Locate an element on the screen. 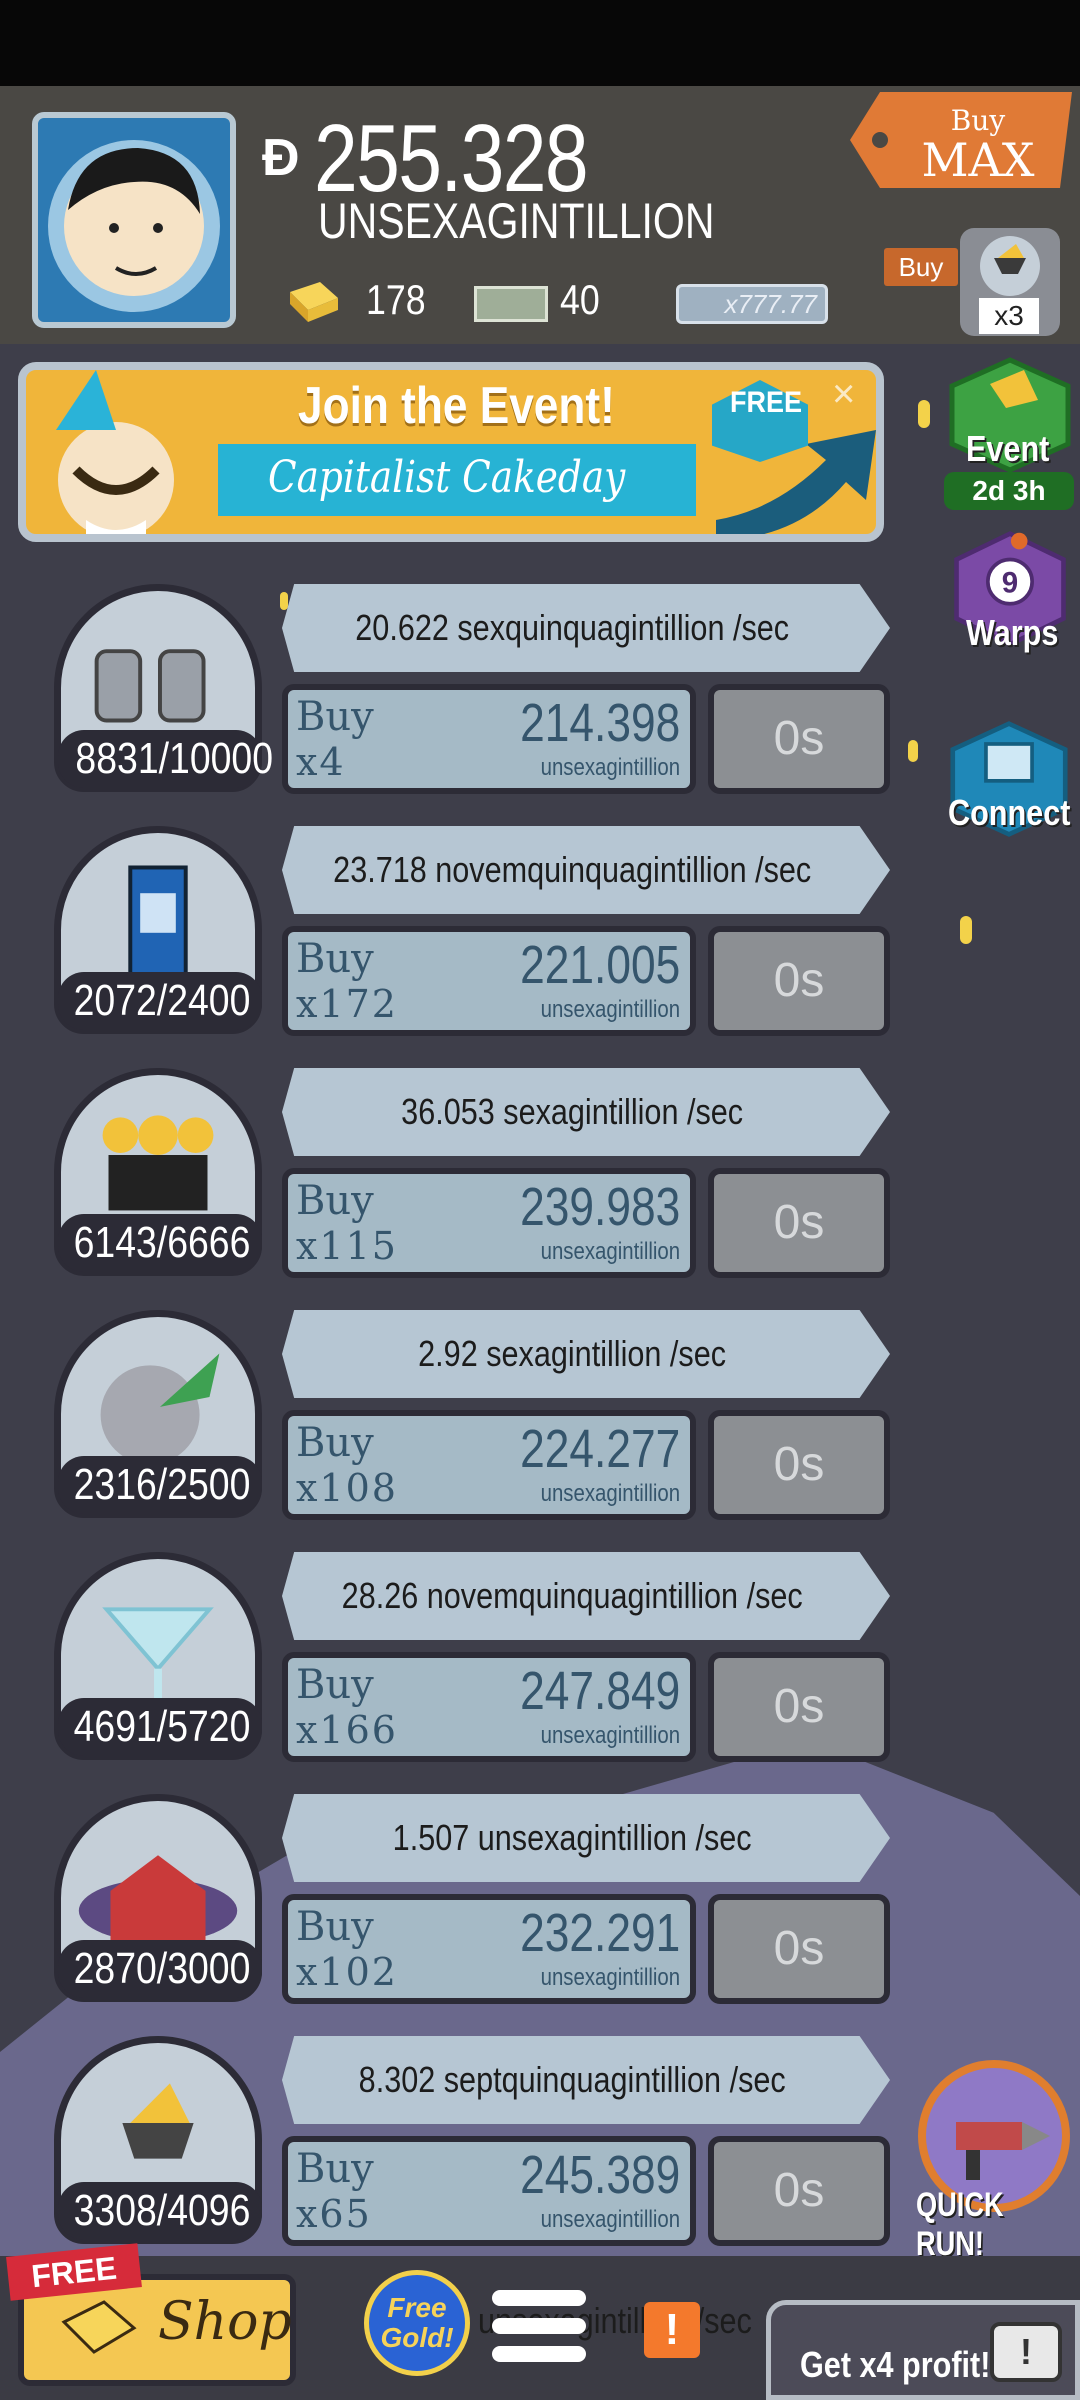 This screenshot has width=1080, height=2400. phone-booth-icon is located at coordinates (158, 922).